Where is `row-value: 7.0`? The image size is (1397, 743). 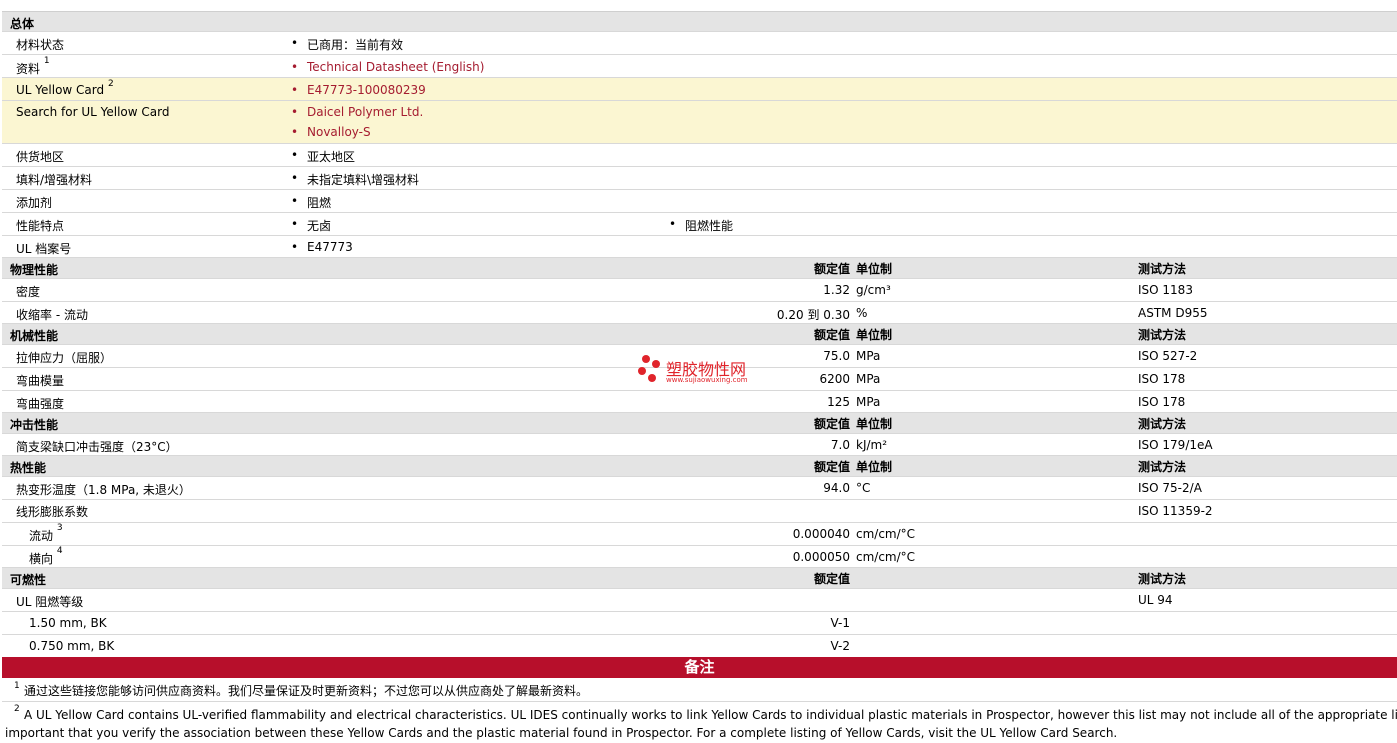 row-value: 7.0 is located at coordinates (840, 445).